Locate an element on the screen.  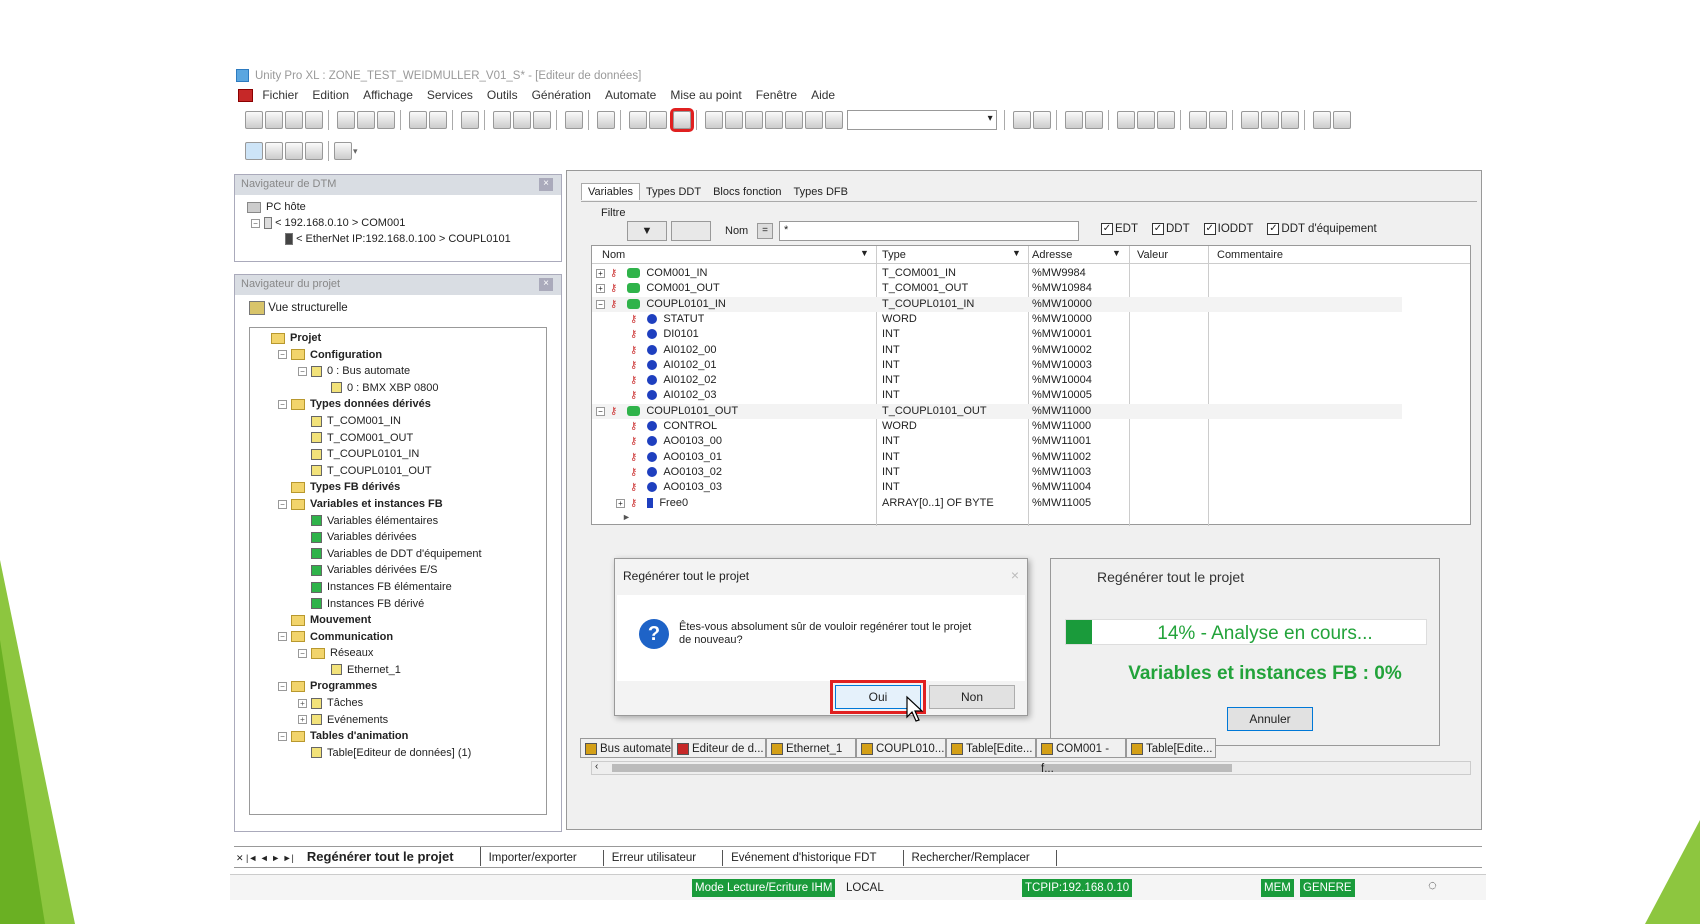
new-icon is located at coordinates (254, 120).